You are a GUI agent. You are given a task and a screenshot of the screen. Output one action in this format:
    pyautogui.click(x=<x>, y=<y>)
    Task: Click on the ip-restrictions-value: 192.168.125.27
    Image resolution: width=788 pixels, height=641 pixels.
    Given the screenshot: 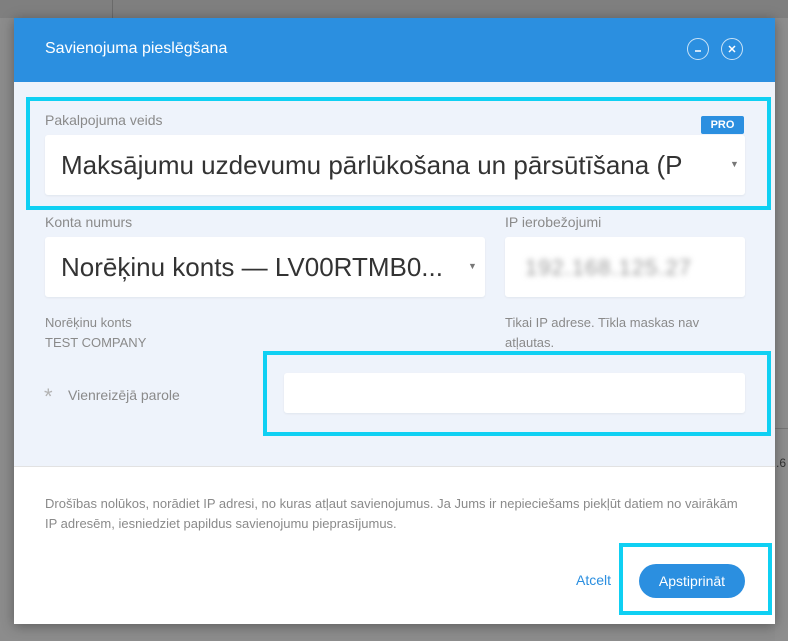 What is the action you would take?
    pyautogui.click(x=608, y=267)
    